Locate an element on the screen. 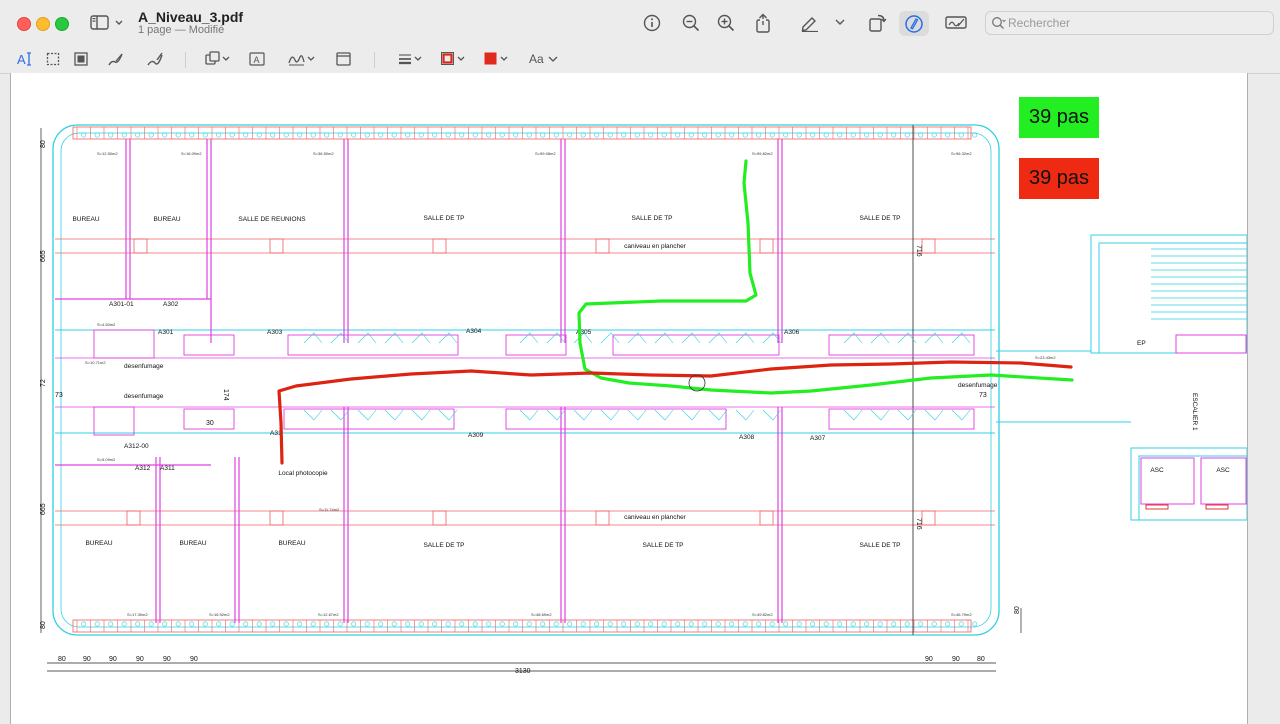  green-legend-box: 39 pas is located at coordinates (1059, 117).